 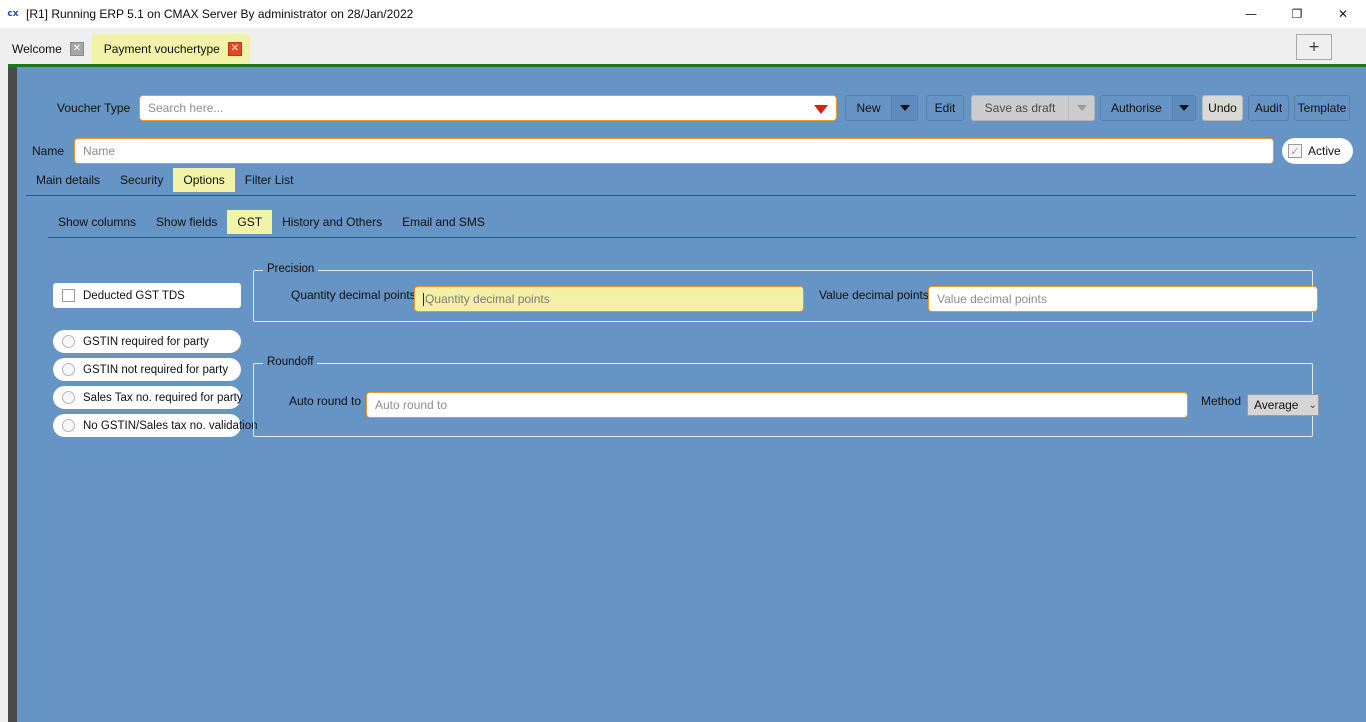 What do you see at coordinates (1136, 108) in the screenshot?
I see `authorise-button-label: Authorise` at bounding box center [1136, 108].